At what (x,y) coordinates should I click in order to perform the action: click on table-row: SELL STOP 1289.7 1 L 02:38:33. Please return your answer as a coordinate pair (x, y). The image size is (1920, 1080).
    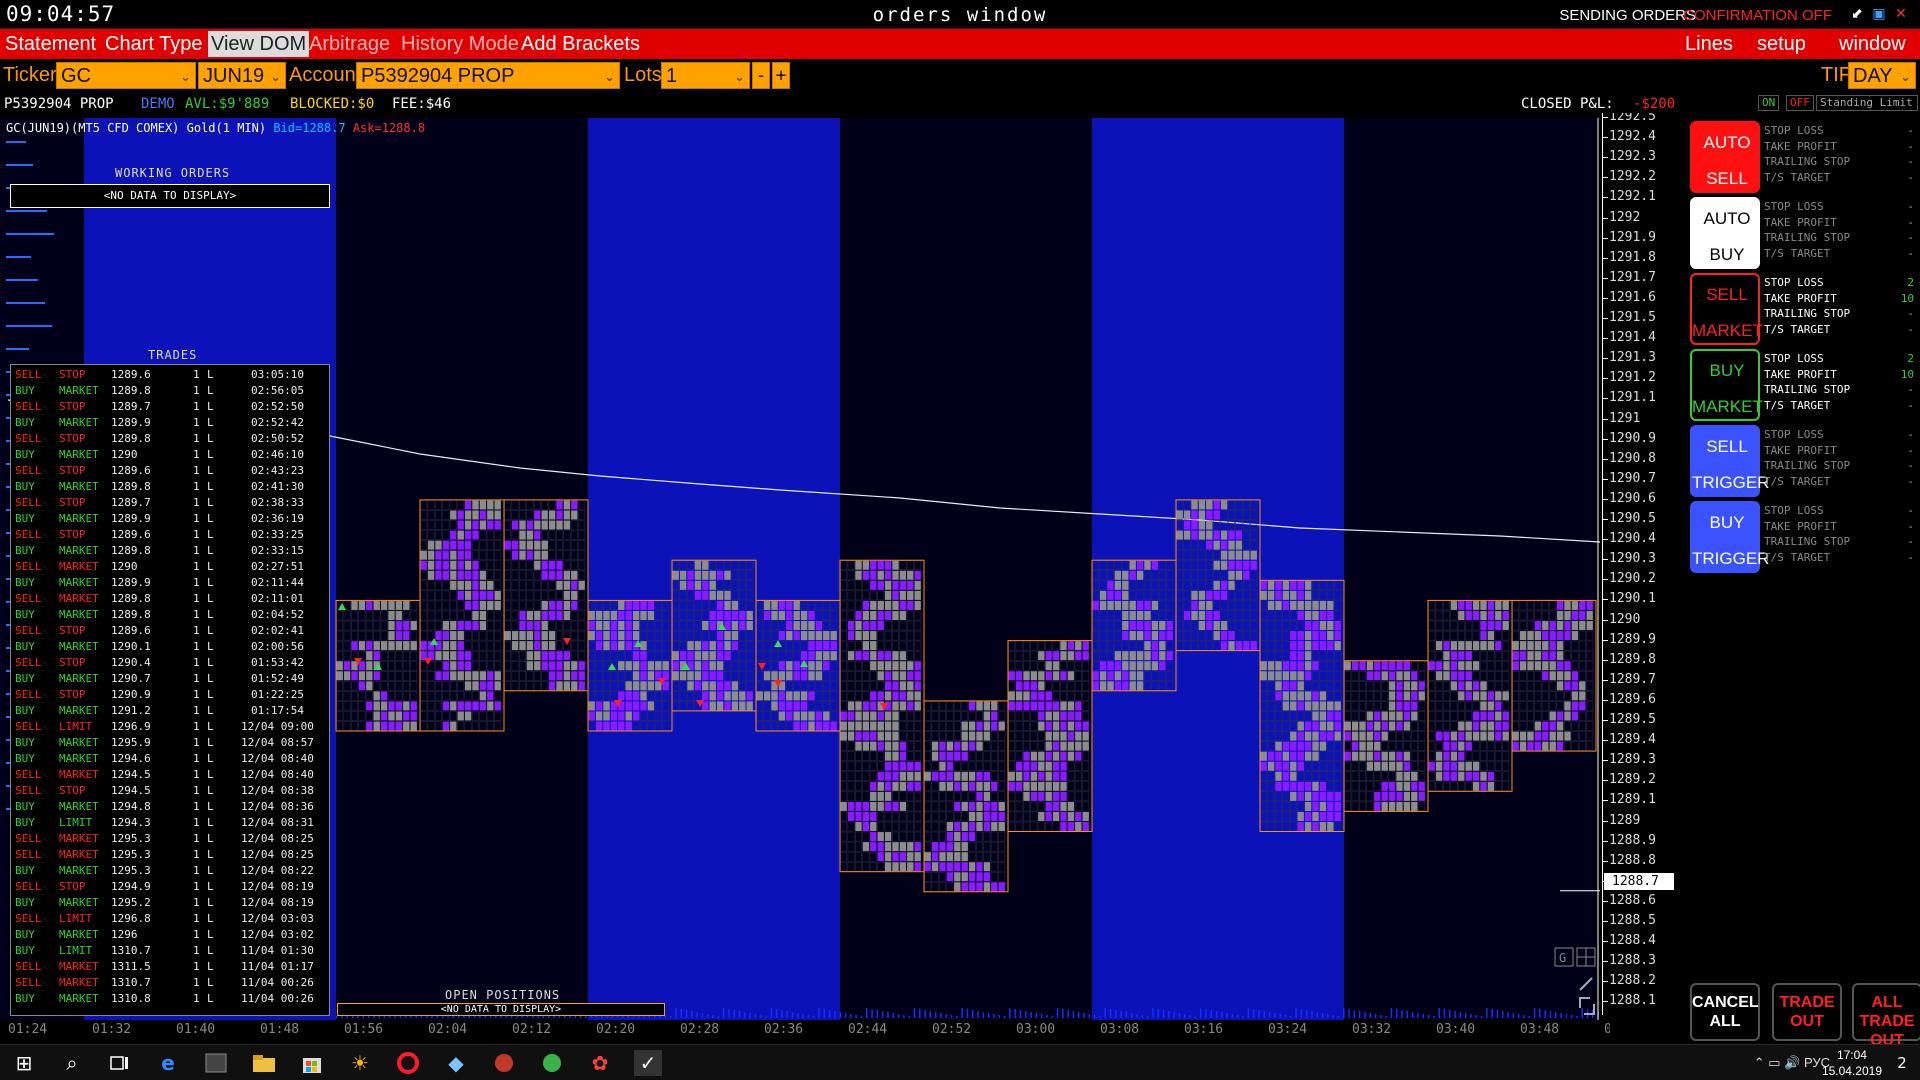
    Looking at the image, I should click on (170, 503).